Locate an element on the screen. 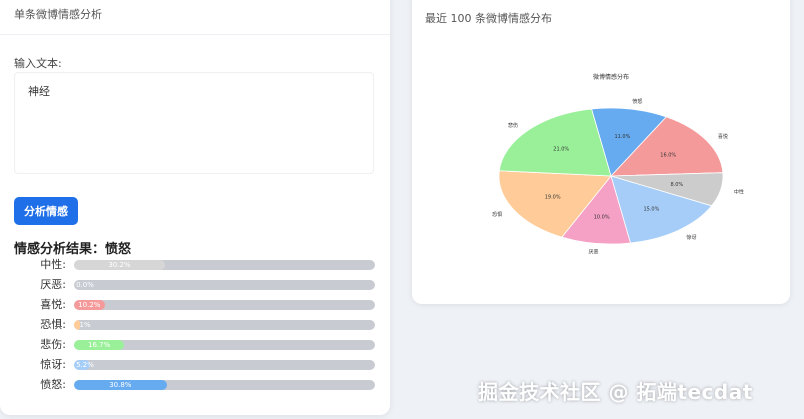 The width and height of the screenshot is (804, 419). pie-slice-label: 悲伤 is located at coordinates (513, 125).